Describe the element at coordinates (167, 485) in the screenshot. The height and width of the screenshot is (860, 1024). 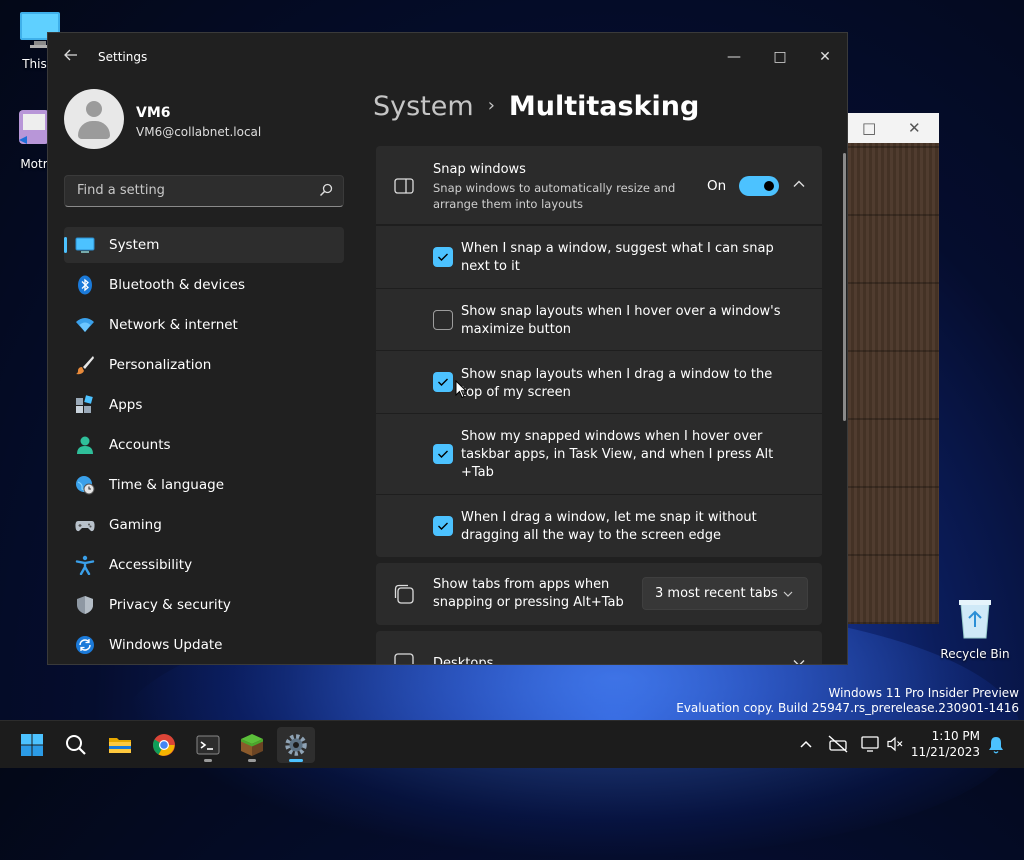
I see `sidebar-item-label: Time & language` at that location.